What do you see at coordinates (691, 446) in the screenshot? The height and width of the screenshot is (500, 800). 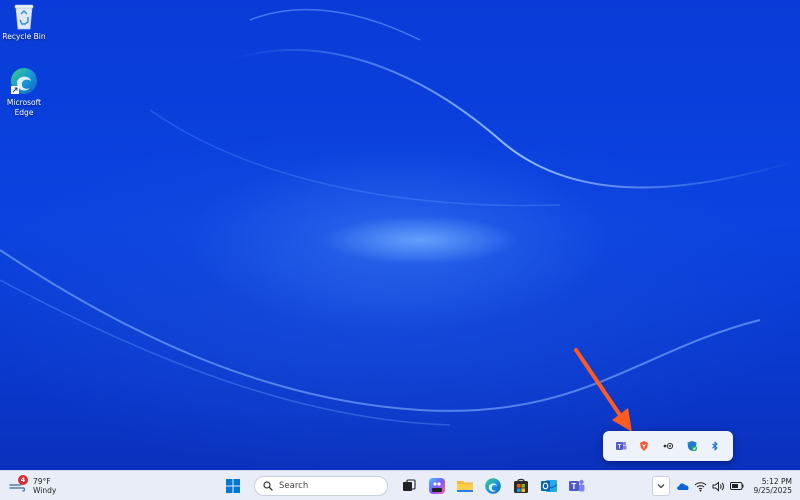 I see `defender-icon` at bounding box center [691, 446].